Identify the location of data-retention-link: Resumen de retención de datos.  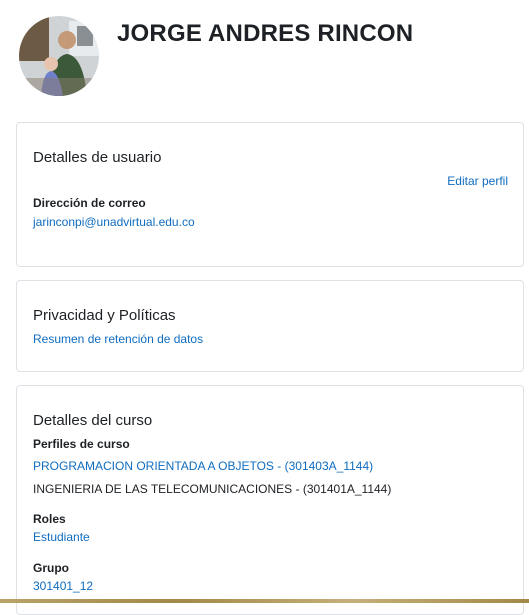
(118, 339).